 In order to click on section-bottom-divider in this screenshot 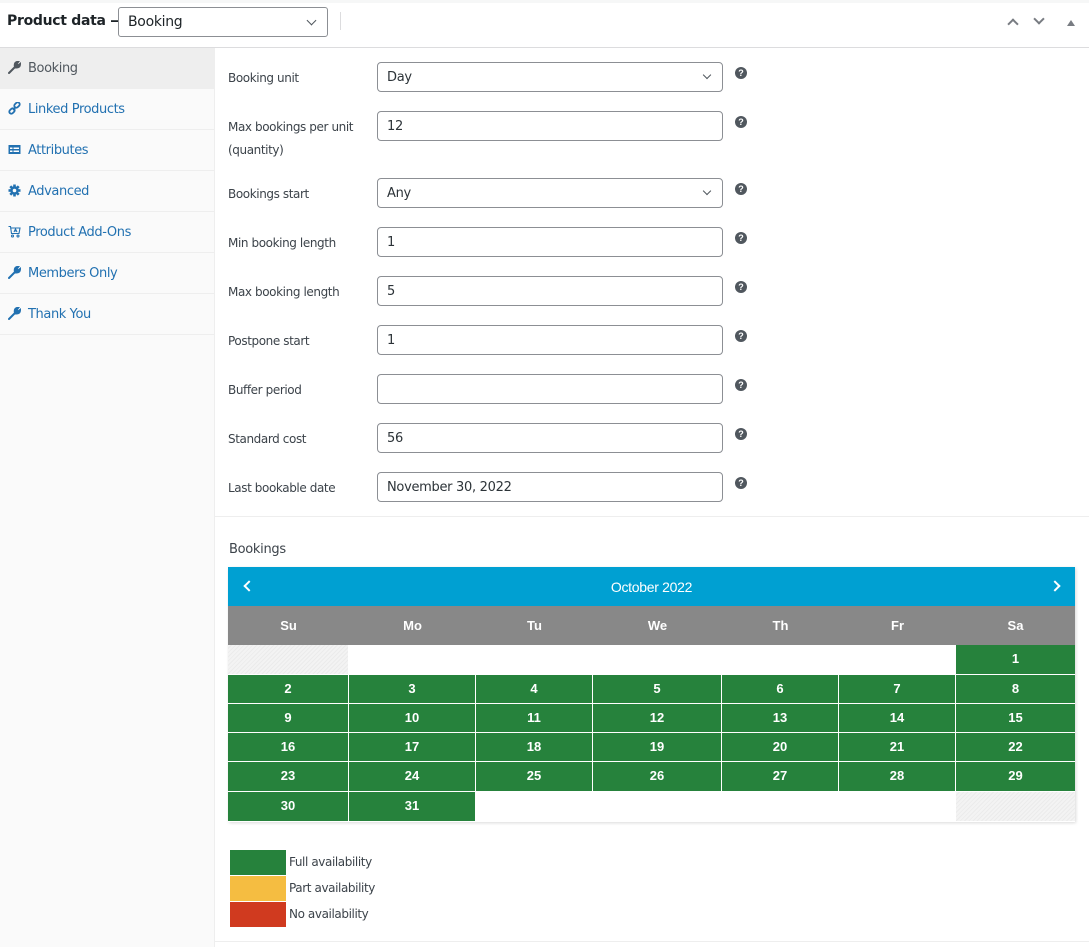, I will do `click(652, 941)`.